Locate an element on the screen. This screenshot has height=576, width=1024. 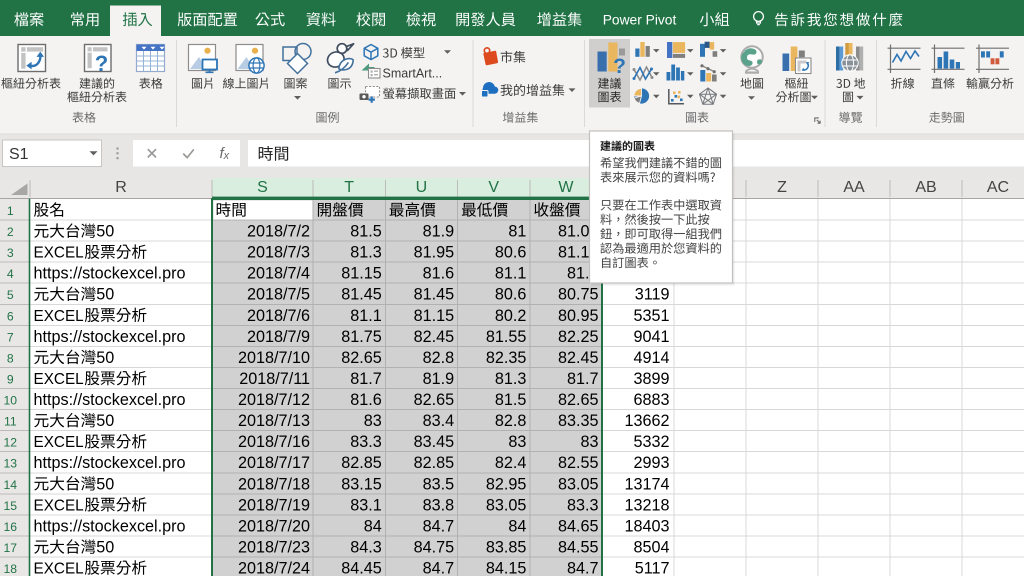
svg-text: 3 is located at coordinates (10, 253).